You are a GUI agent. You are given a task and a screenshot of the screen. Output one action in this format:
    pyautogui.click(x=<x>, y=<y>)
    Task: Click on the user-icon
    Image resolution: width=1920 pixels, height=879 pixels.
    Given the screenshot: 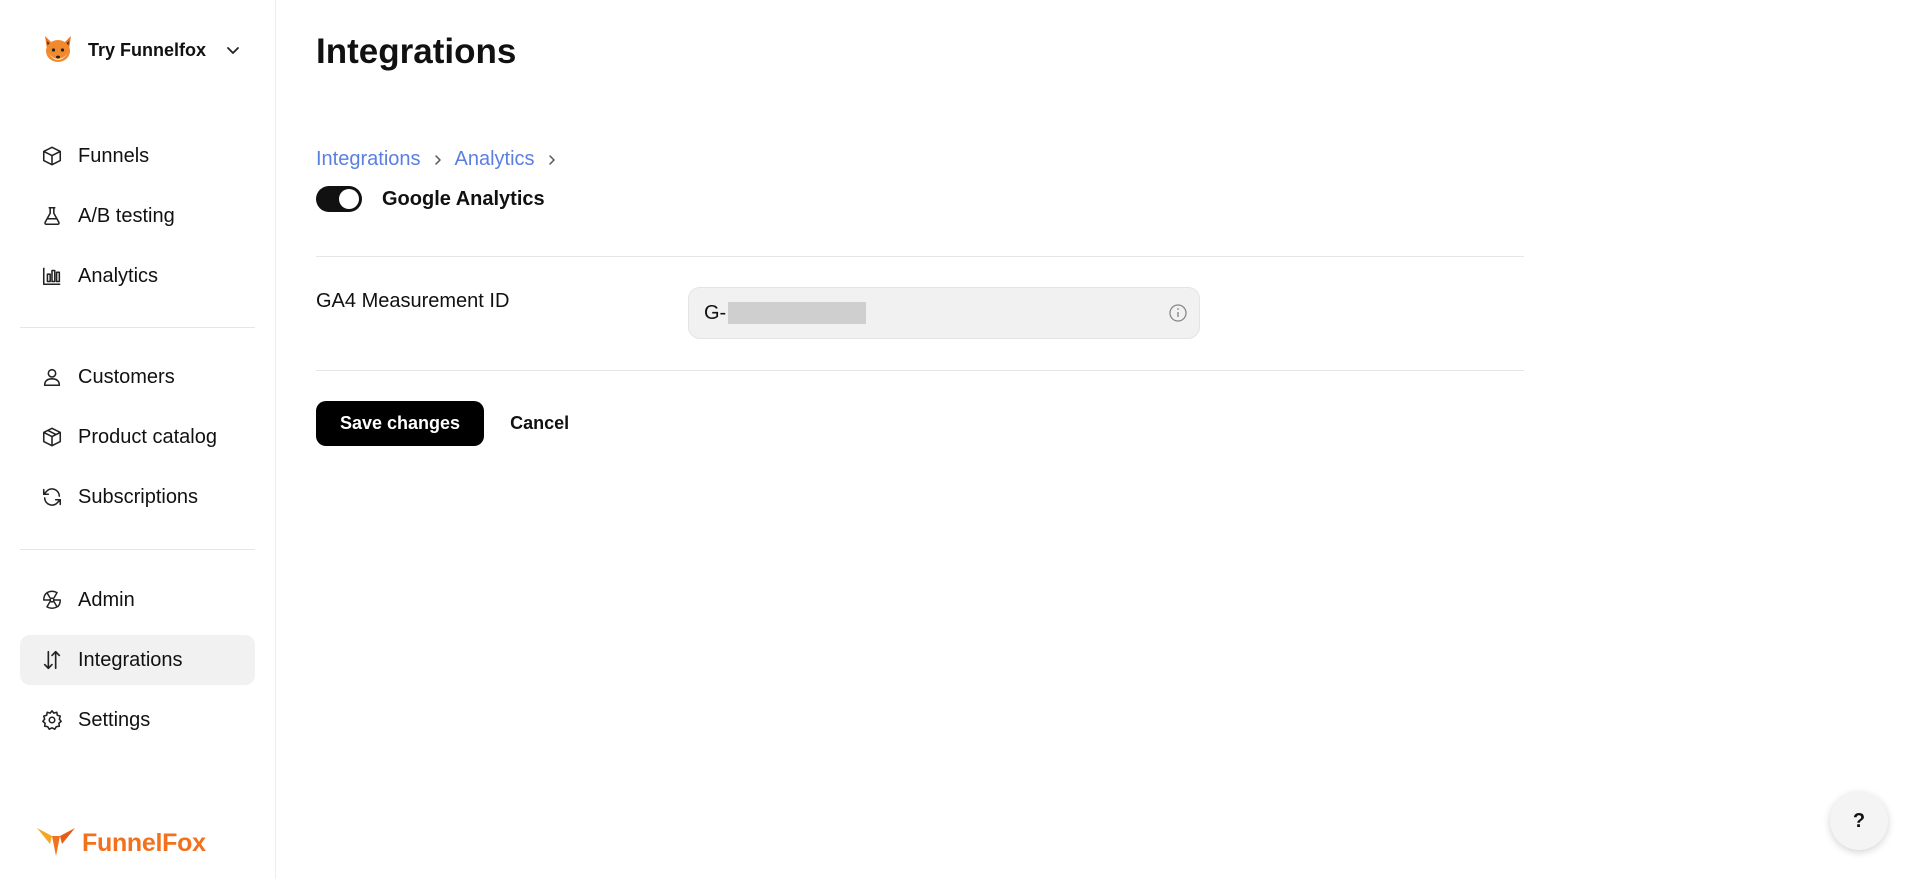 What is the action you would take?
    pyautogui.click(x=52, y=377)
    